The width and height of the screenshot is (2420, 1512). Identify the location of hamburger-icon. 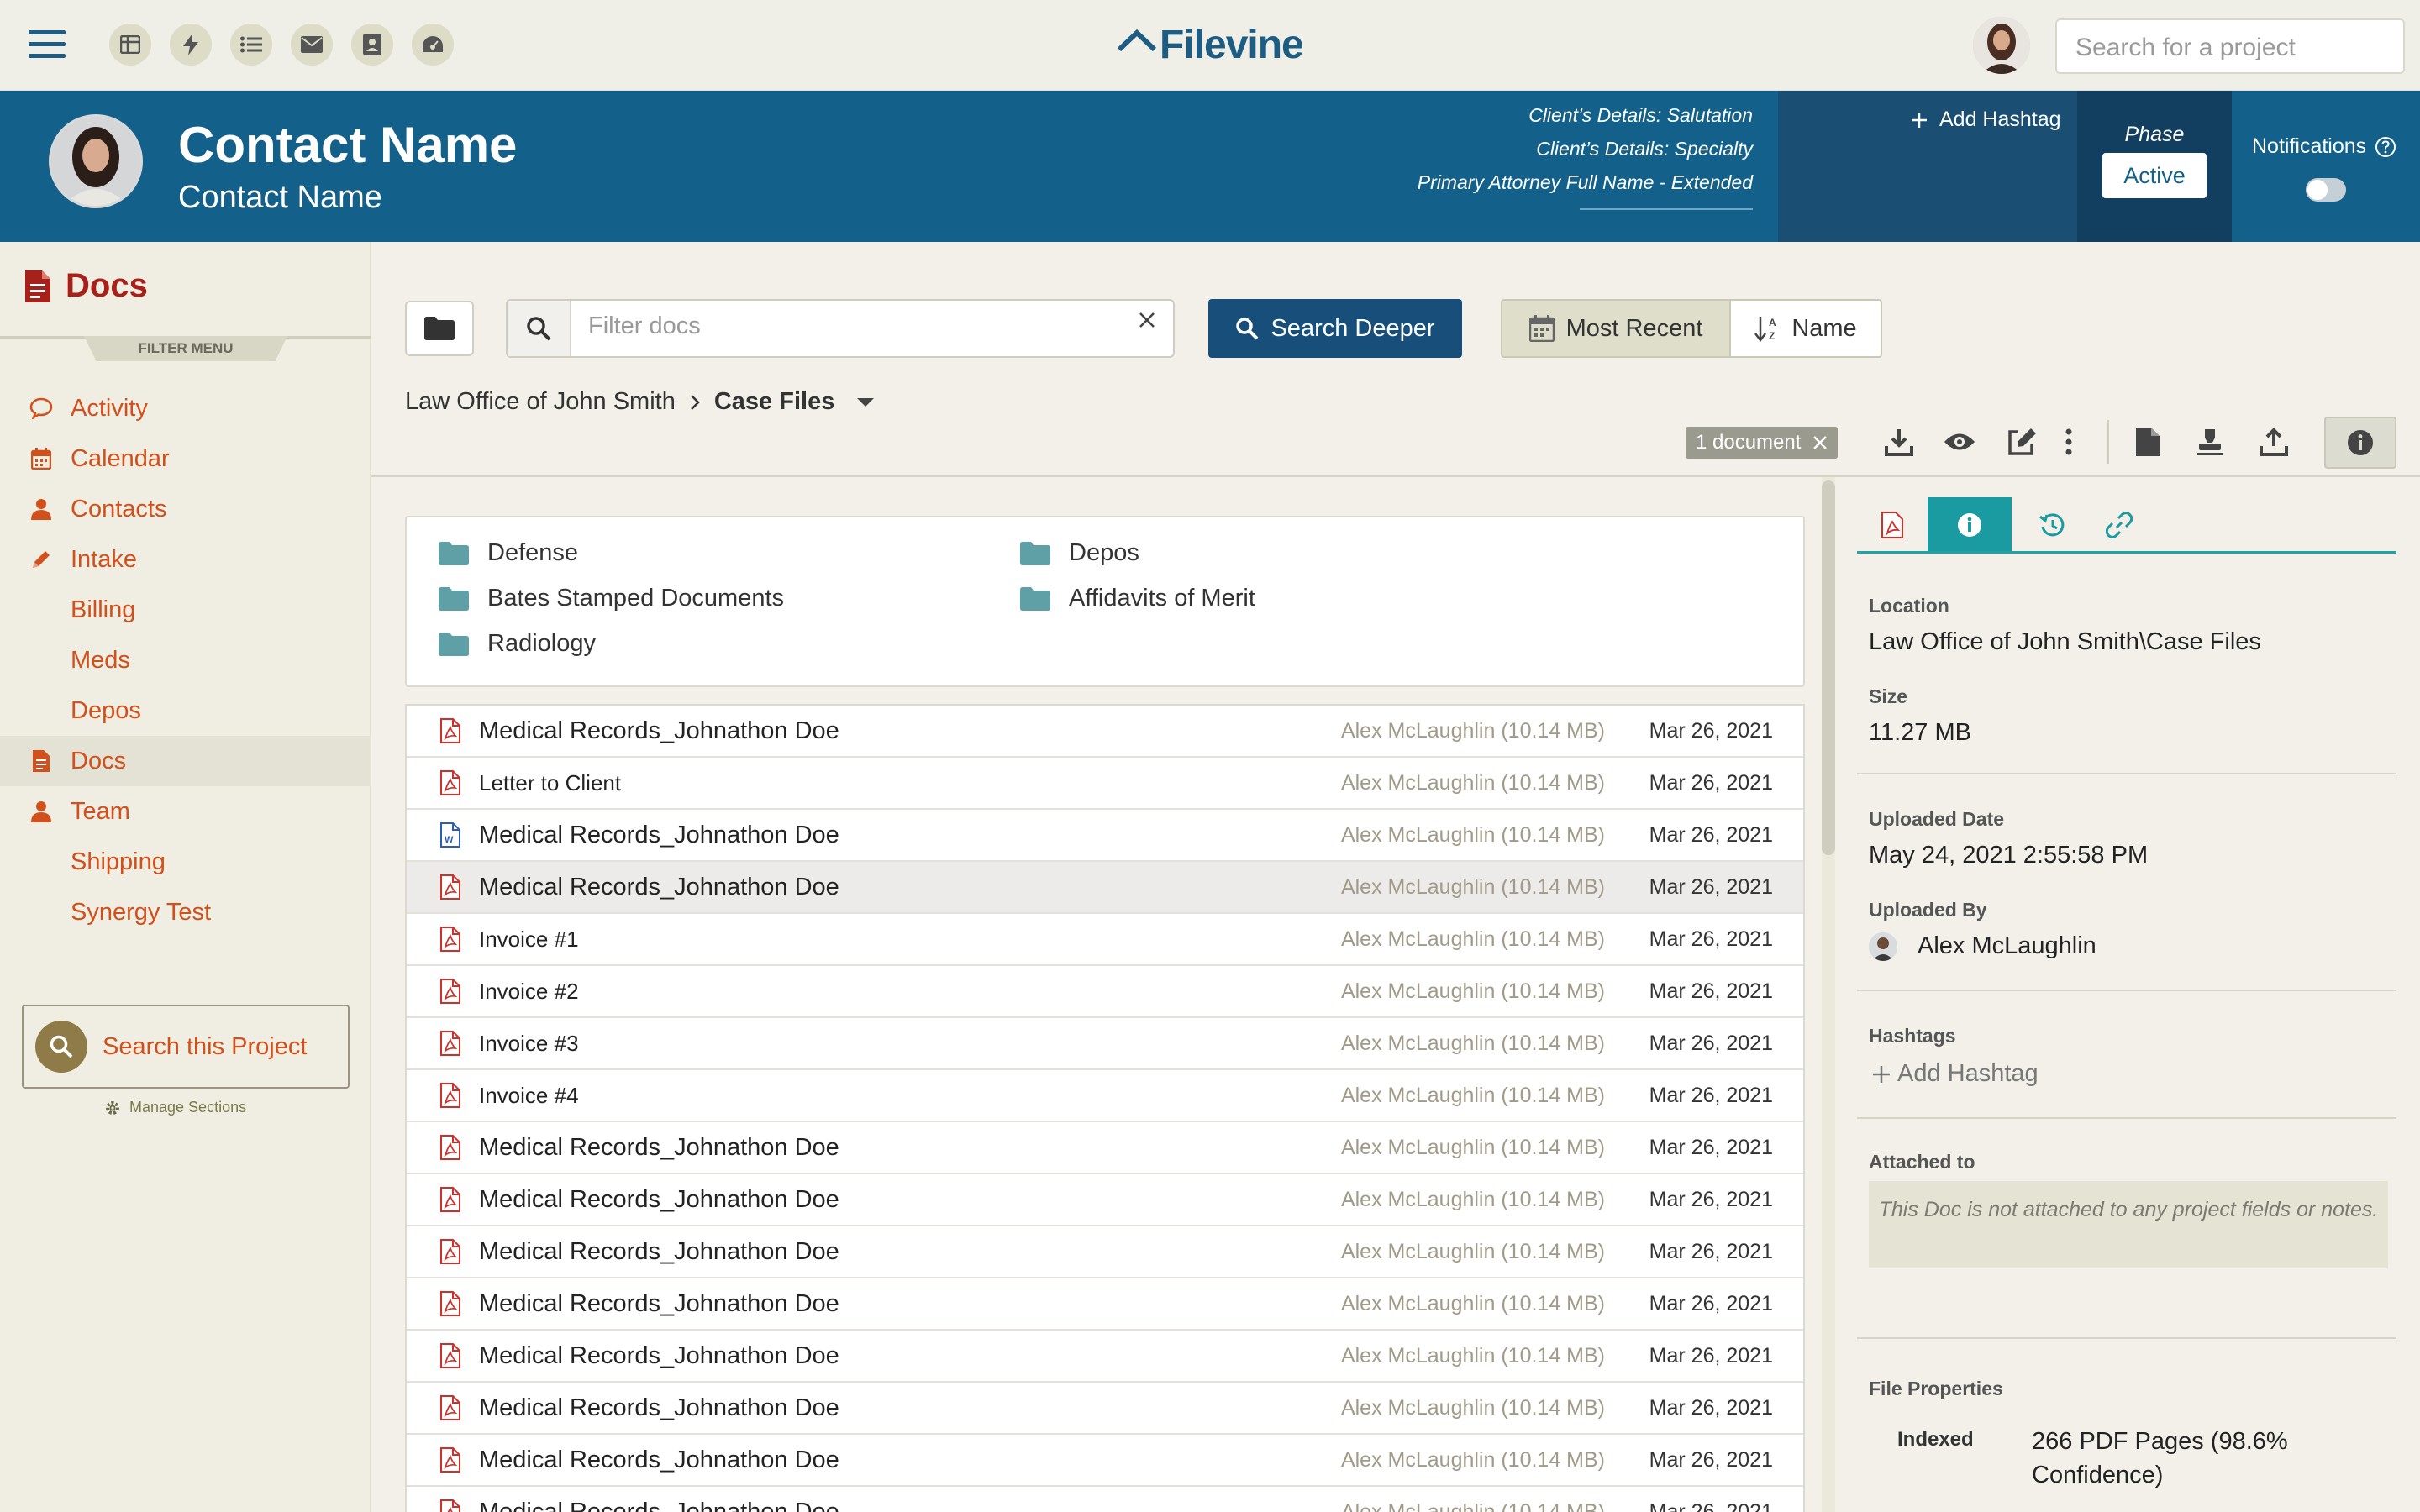
(47, 44).